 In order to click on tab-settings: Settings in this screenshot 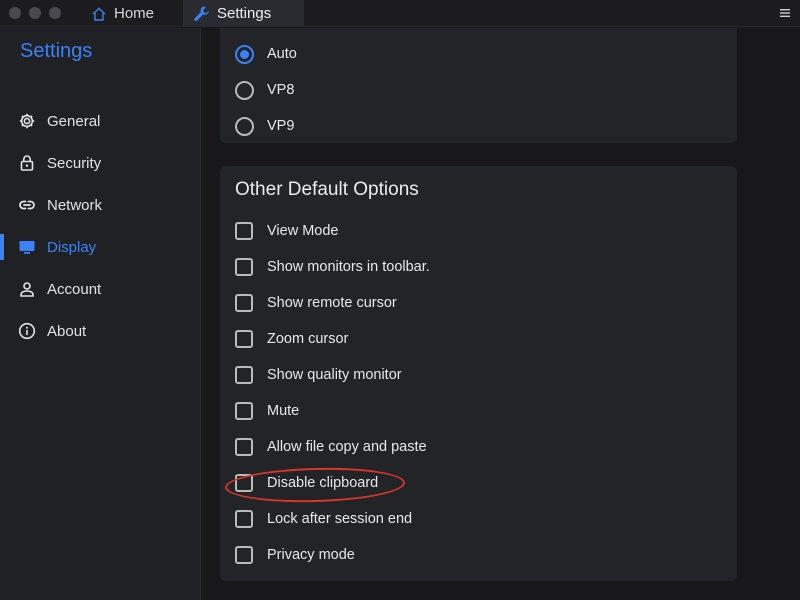, I will do `click(243, 13)`.